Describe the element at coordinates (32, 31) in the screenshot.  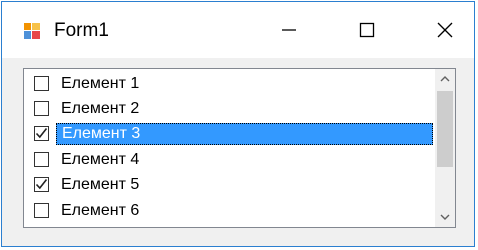
I see `app-icon` at that location.